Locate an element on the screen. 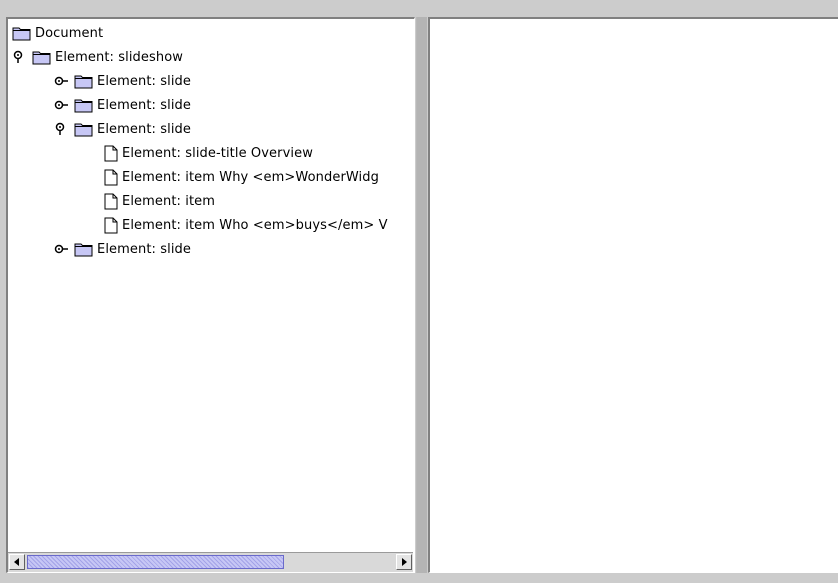 The image size is (838, 583). scrollbar-thumb is located at coordinates (155, 562).